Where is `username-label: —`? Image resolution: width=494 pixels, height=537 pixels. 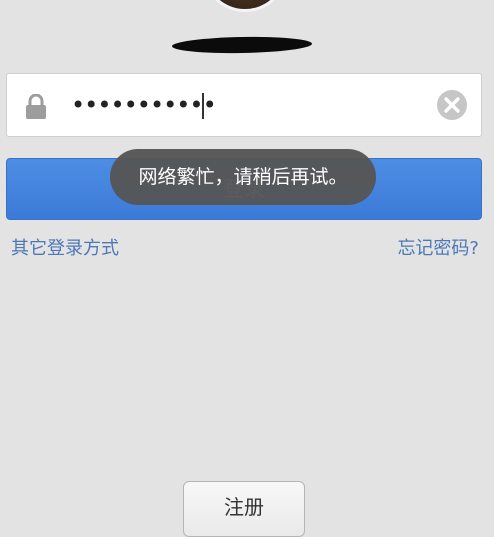
username-label: — is located at coordinates (242, 45).